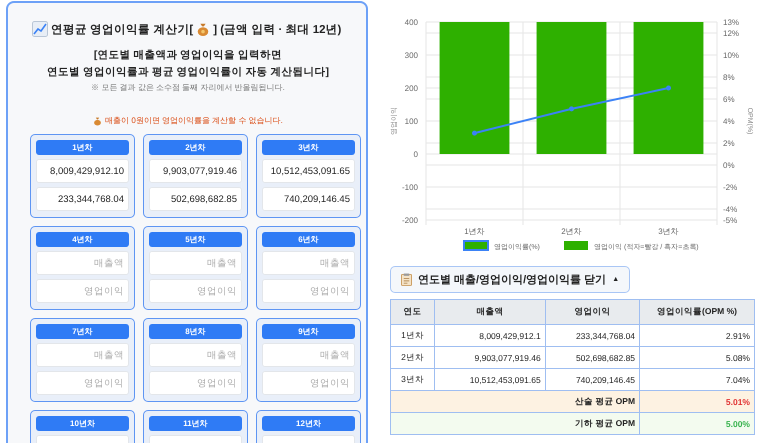 The width and height of the screenshot is (768, 443). What do you see at coordinates (592, 312) in the screenshot?
I see `column-header: 영업이익` at bounding box center [592, 312].